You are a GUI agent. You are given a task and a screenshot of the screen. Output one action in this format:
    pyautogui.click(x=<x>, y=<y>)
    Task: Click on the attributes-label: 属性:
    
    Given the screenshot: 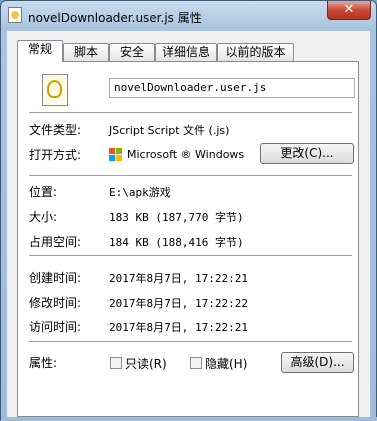 What is the action you would take?
    pyautogui.click(x=43, y=363)
    